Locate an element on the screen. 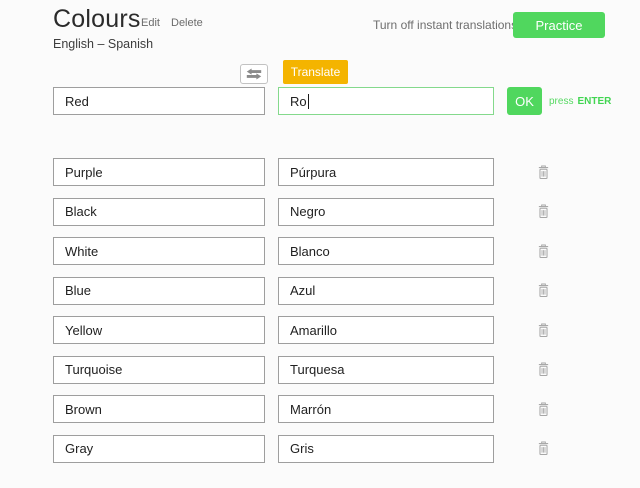 The height and width of the screenshot is (488, 640). press-enter-hint: press ENTER is located at coordinates (580, 101).